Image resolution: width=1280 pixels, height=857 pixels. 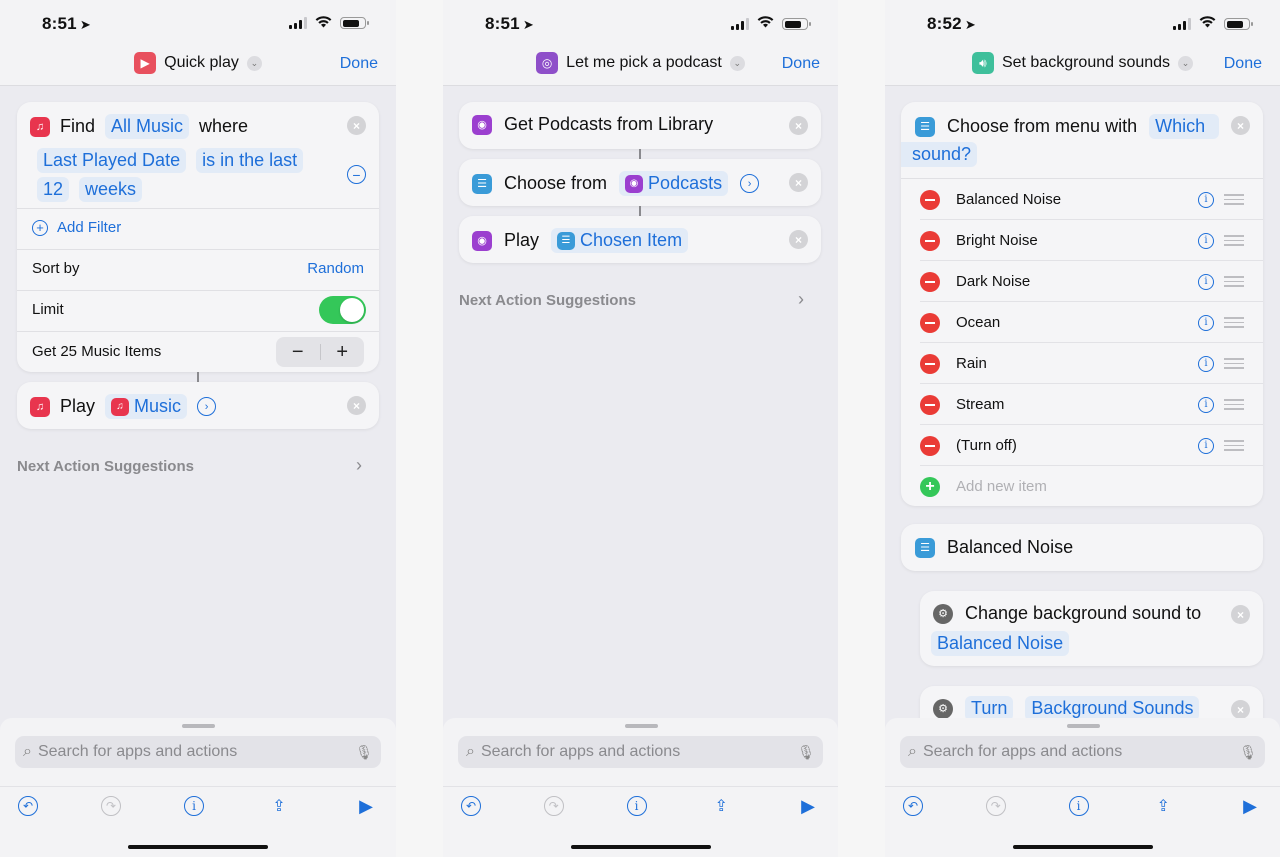 What do you see at coordinates (997, 240) in the screenshot?
I see `menu-item-label: Bright Noise` at bounding box center [997, 240].